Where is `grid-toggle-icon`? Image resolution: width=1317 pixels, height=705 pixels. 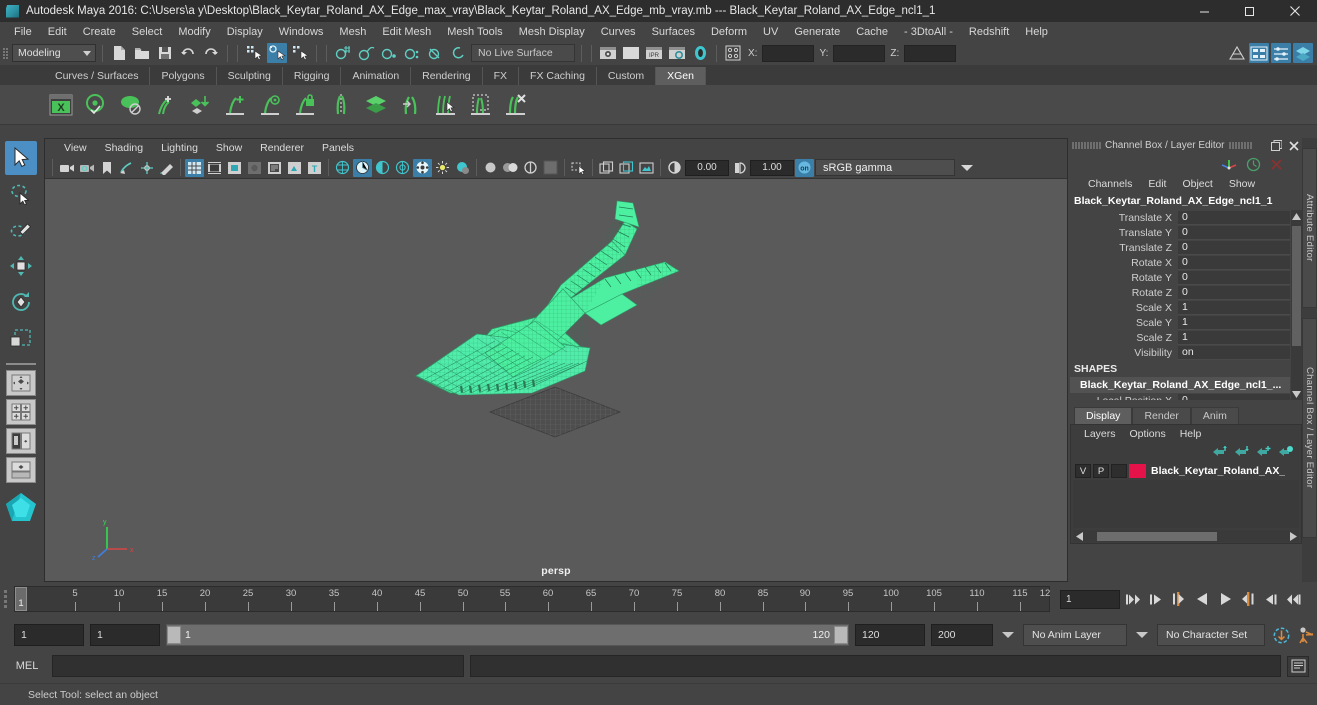 grid-toggle-icon is located at coordinates (194, 167).